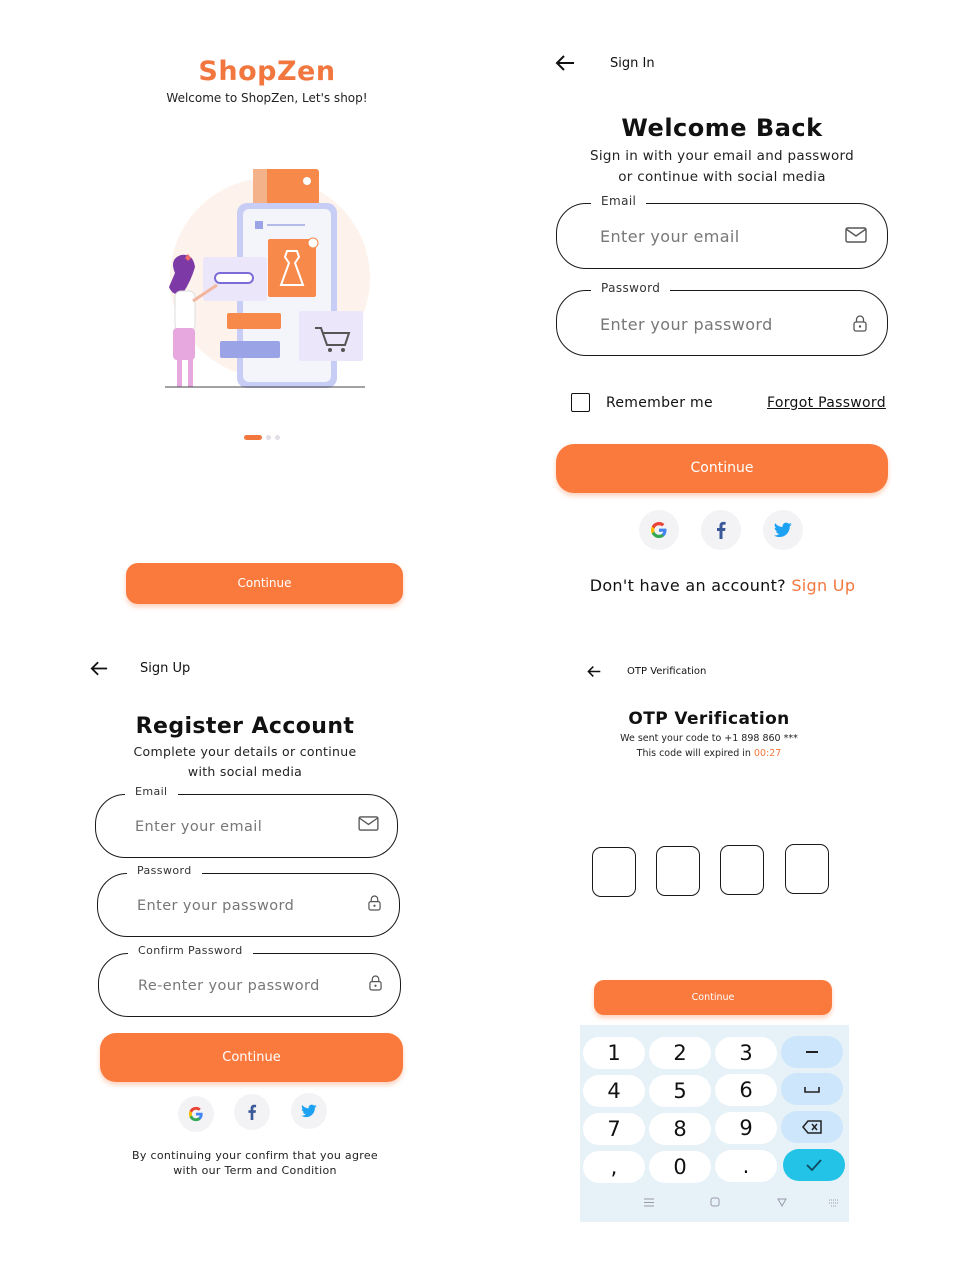  Describe the element at coordinates (746, 1166) in the screenshot. I see `key-period: .` at that location.